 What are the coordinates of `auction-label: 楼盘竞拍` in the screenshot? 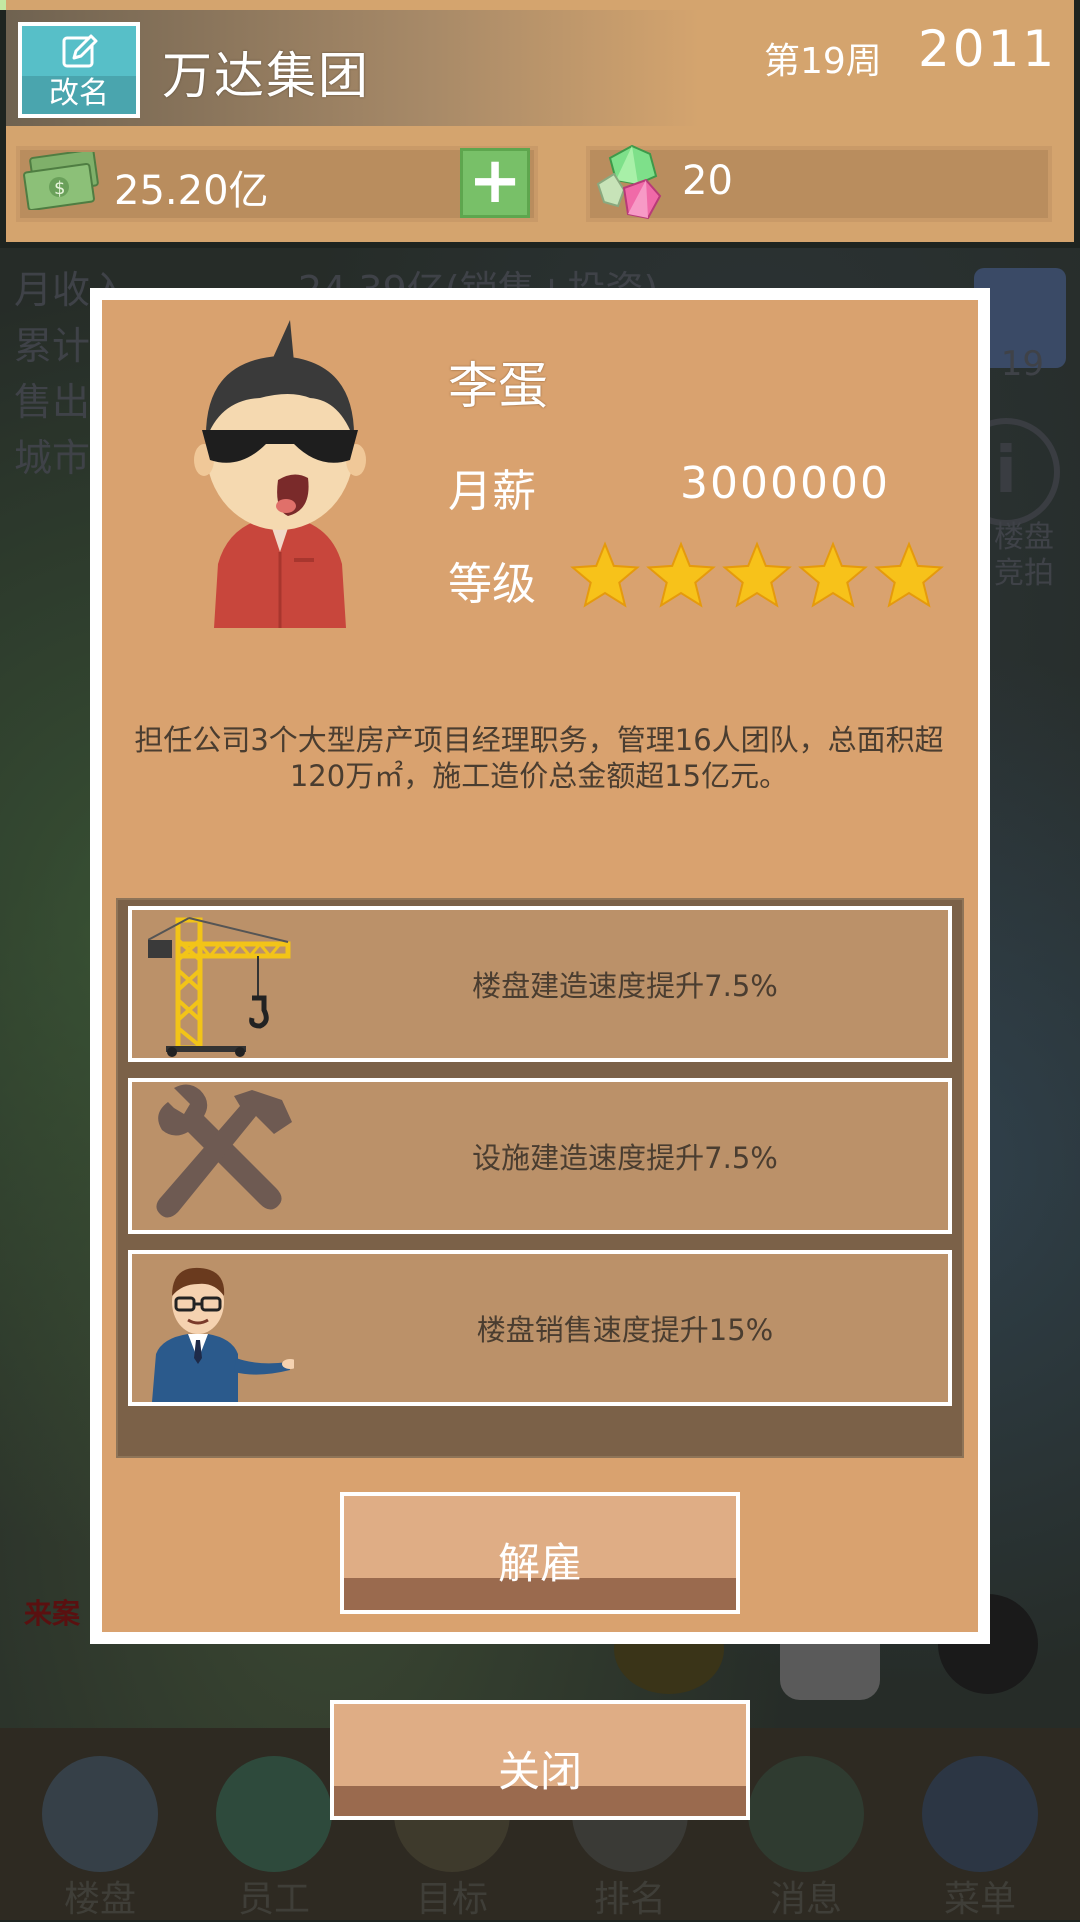 It's located at (1024, 556).